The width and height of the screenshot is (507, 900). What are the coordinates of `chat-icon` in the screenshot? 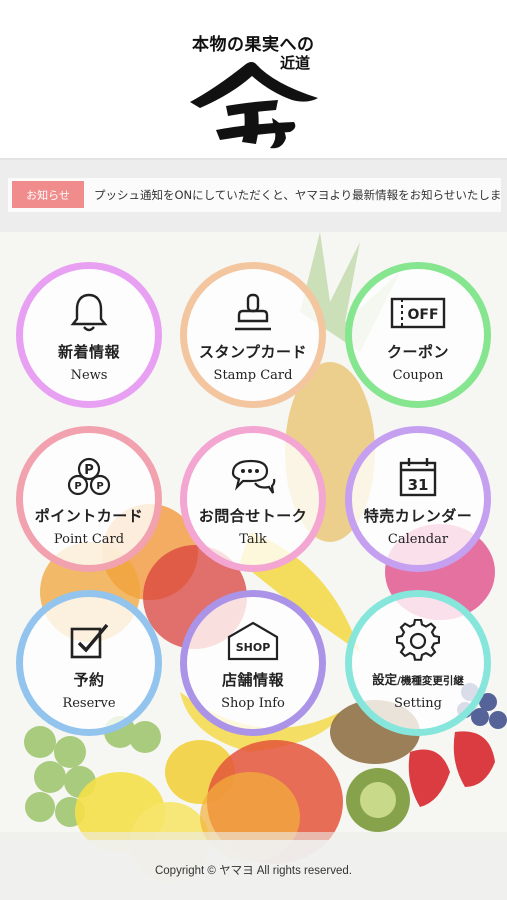 It's located at (253, 476).